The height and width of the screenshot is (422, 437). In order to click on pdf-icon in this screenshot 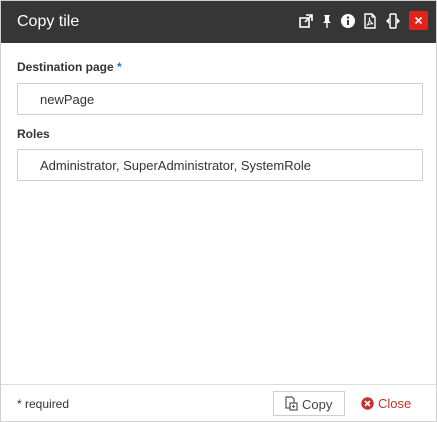, I will do `click(370, 21)`.